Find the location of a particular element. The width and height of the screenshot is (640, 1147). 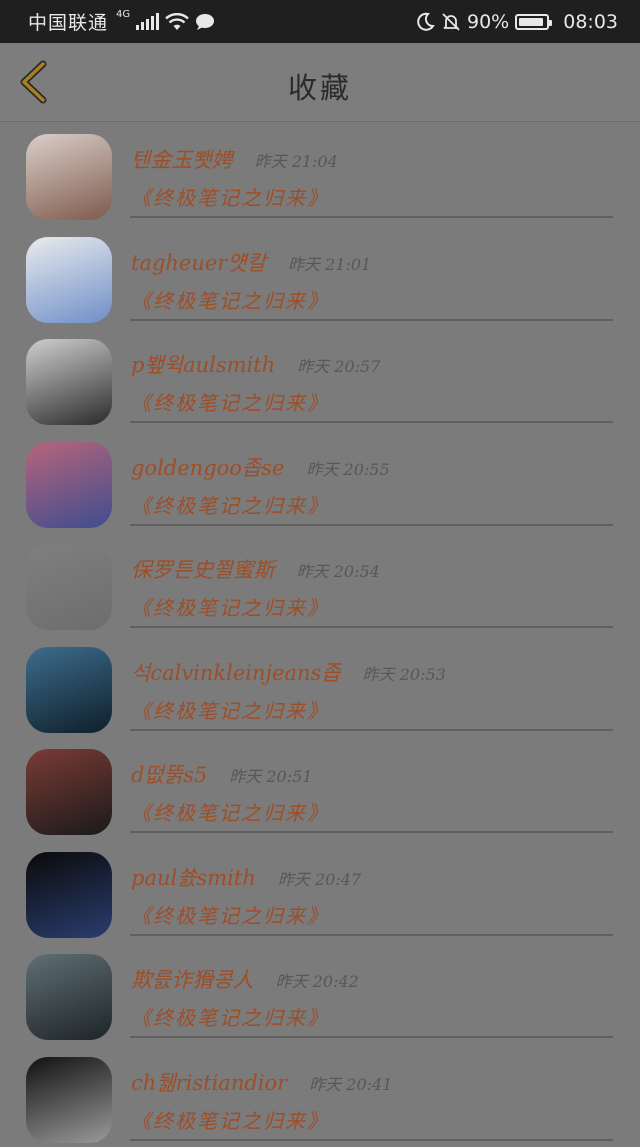

list-item: tagheuer얫칼 昨天 21:01 《终极笔记之归来》 is located at coordinates (320, 276).